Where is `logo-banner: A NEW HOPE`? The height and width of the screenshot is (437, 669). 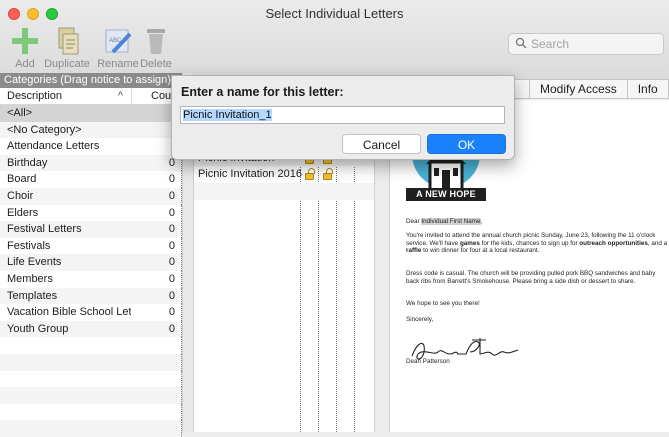
logo-banner: A NEW HOPE is located at coordinates (446, 194).